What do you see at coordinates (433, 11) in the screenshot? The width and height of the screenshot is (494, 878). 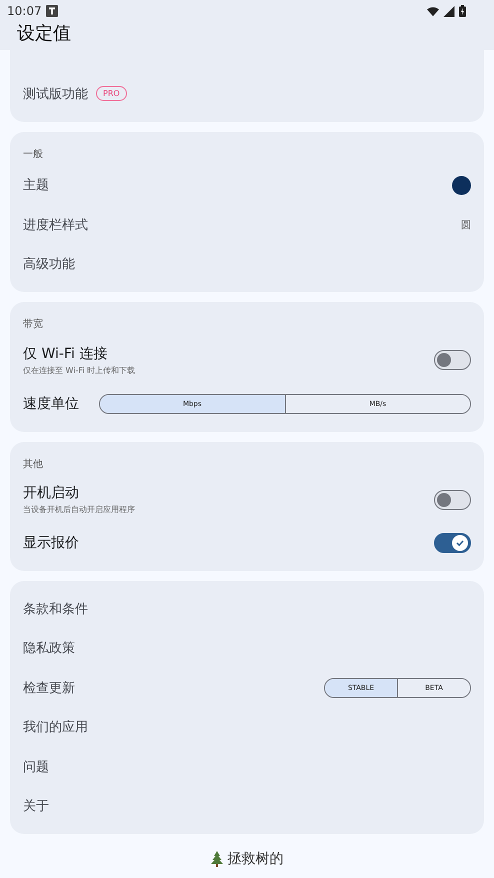 I see `wifi-icon` at bounding box center [433, 11].